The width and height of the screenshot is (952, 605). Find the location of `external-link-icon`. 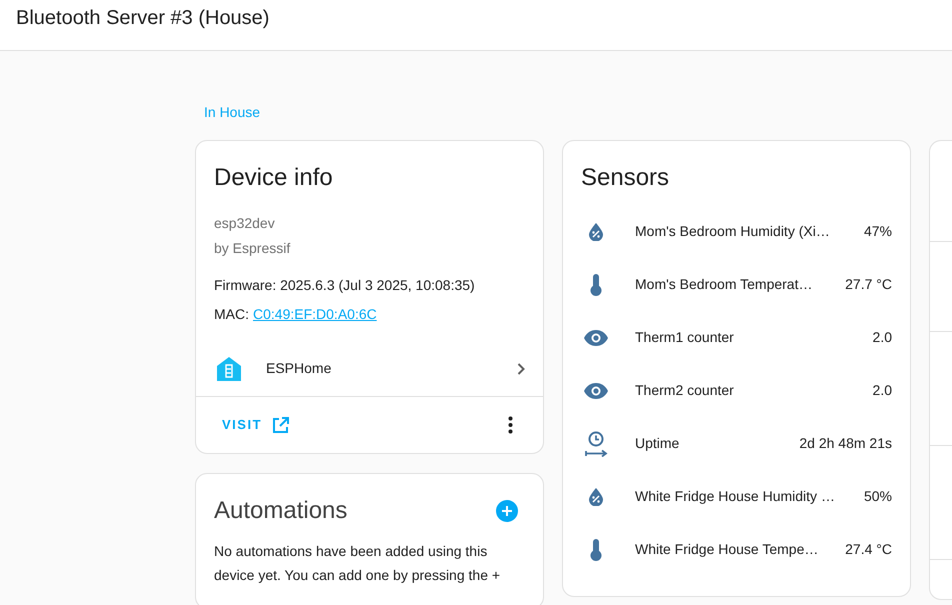

external-link-icon is located at coordinates (281, 425).